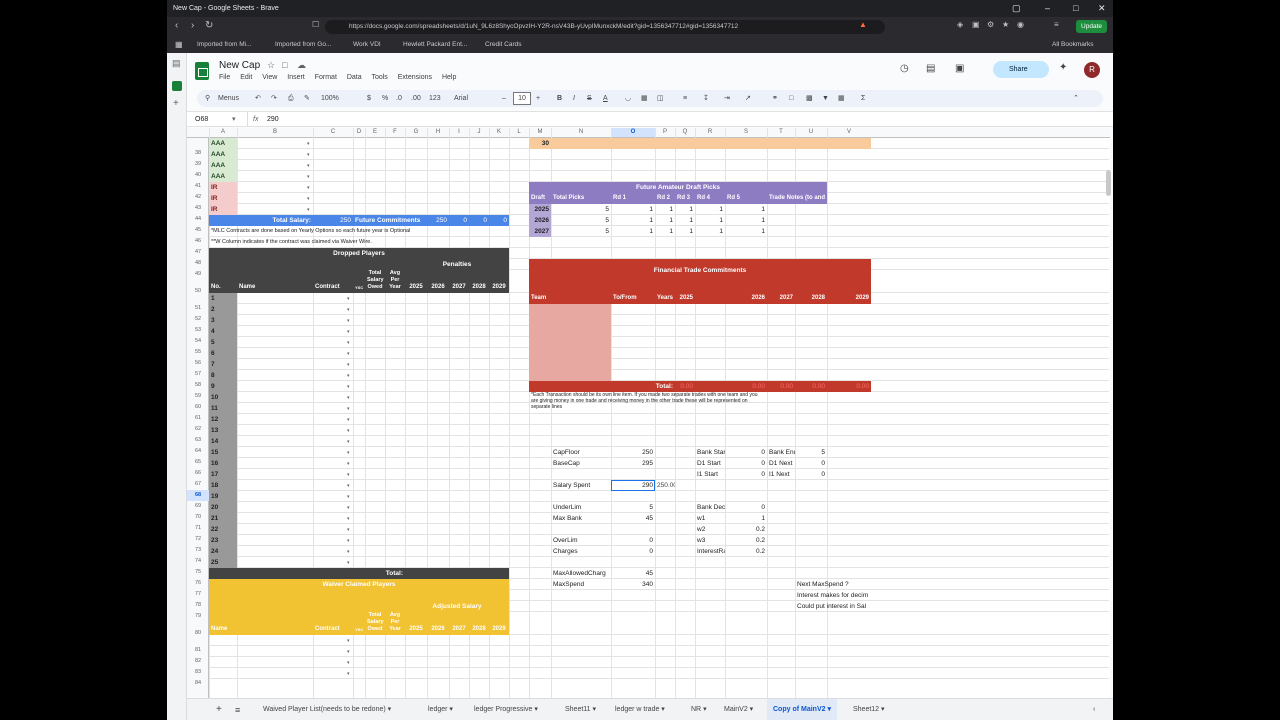  I want to click on row-header: 59, so click(198, 396).